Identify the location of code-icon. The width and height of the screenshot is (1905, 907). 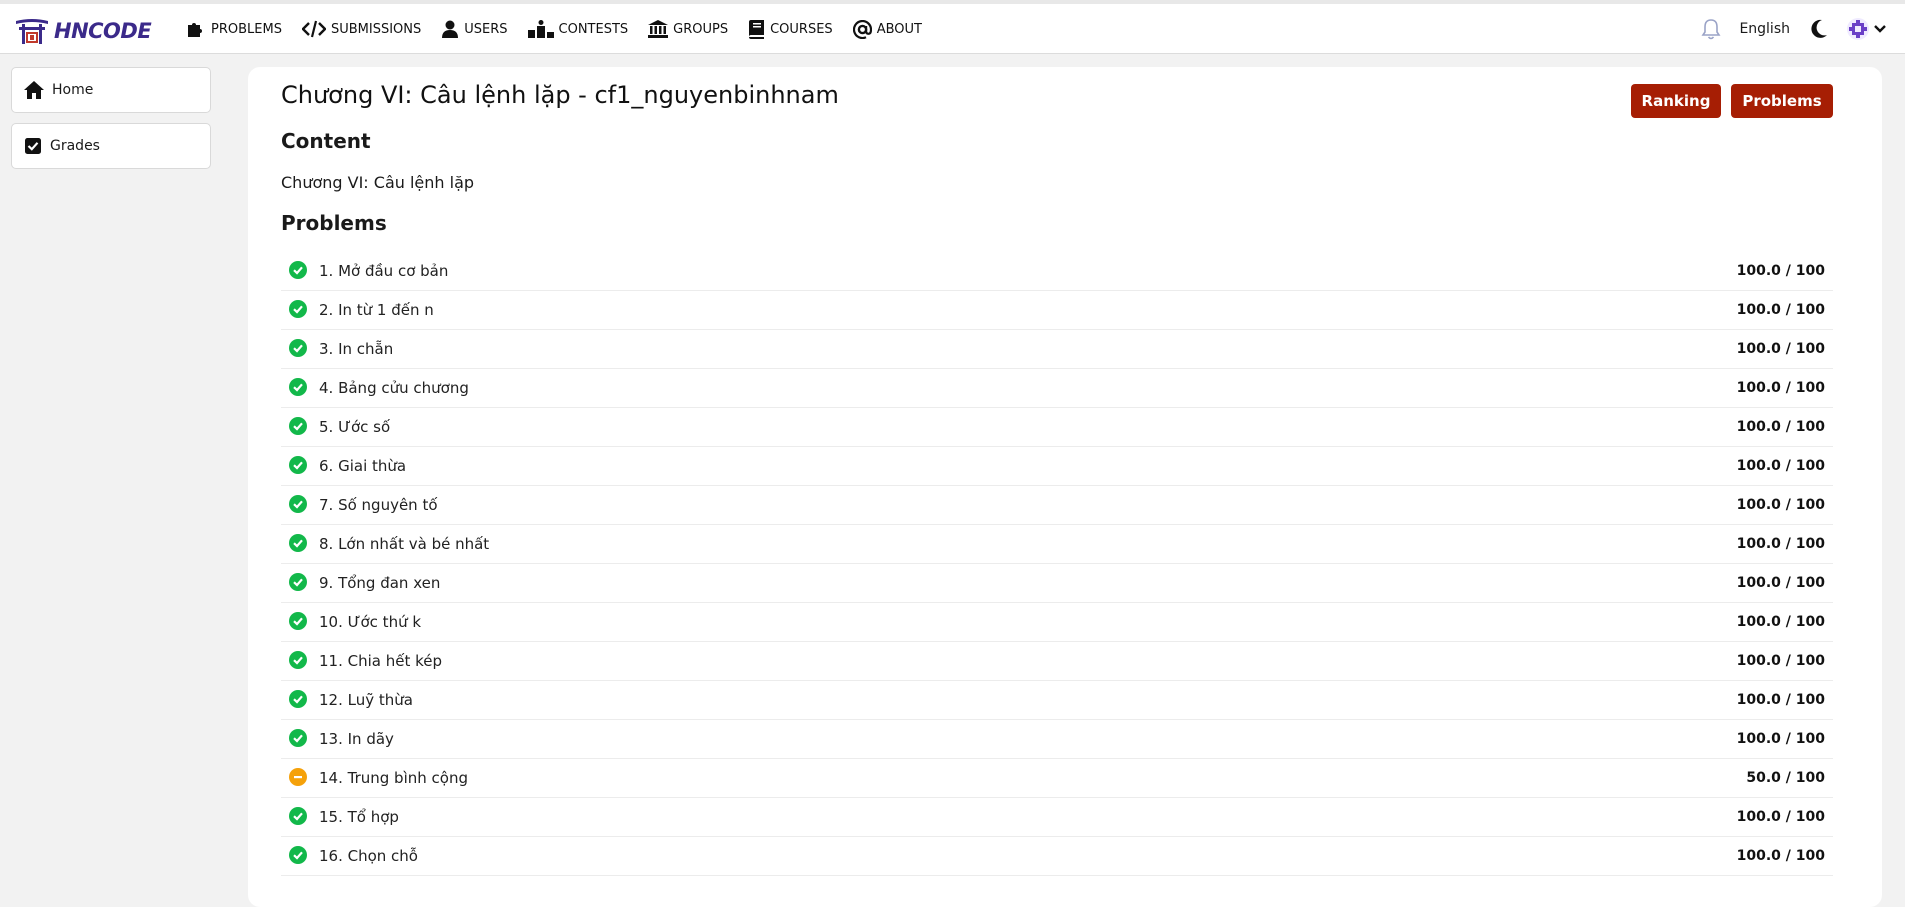
(313, 29).